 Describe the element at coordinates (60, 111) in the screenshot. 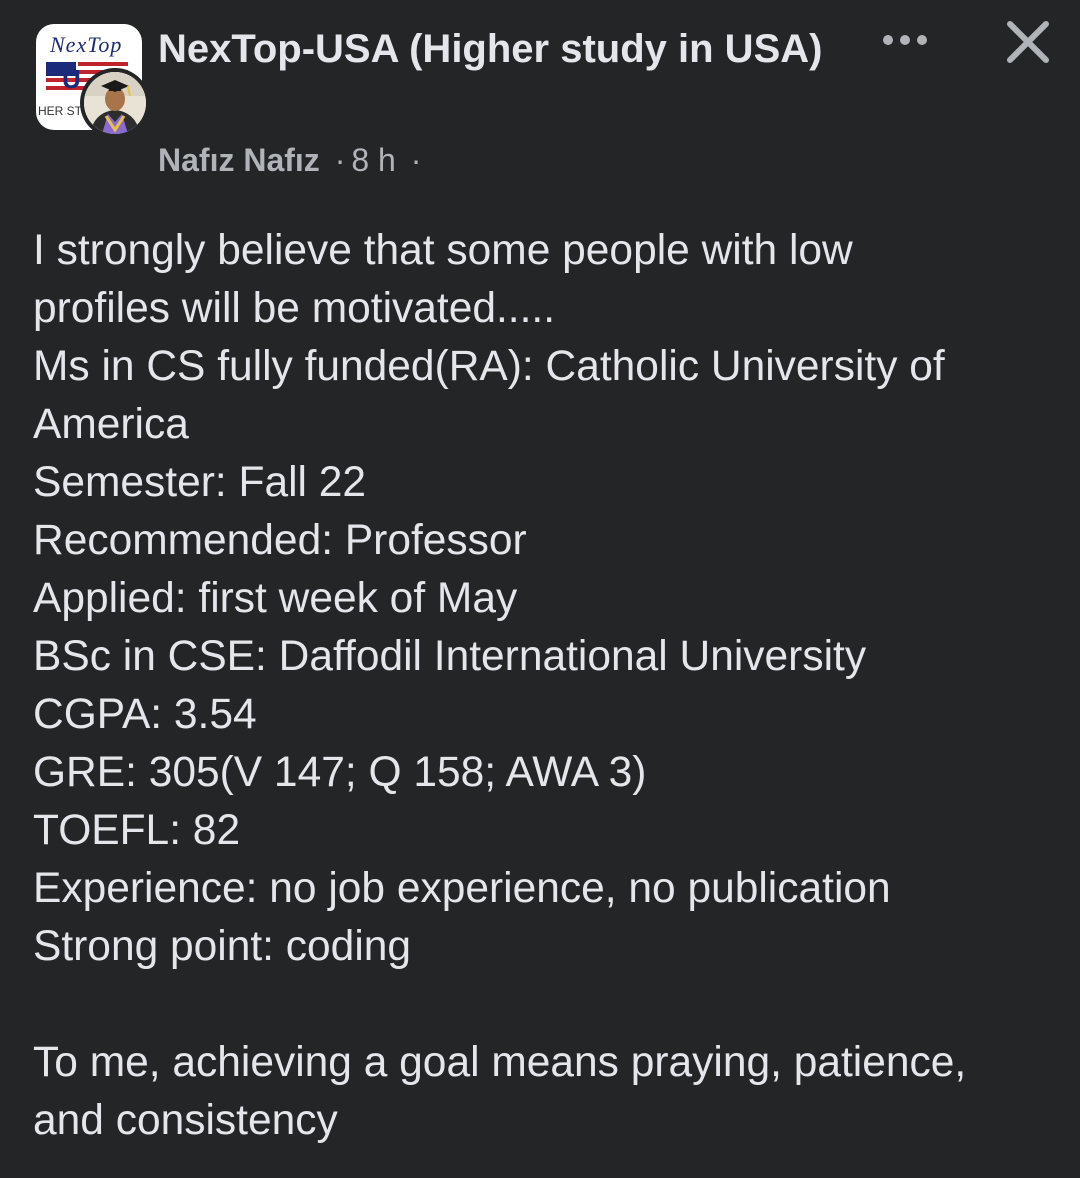

I see `group-logo-subtext: HER ST` at that location.